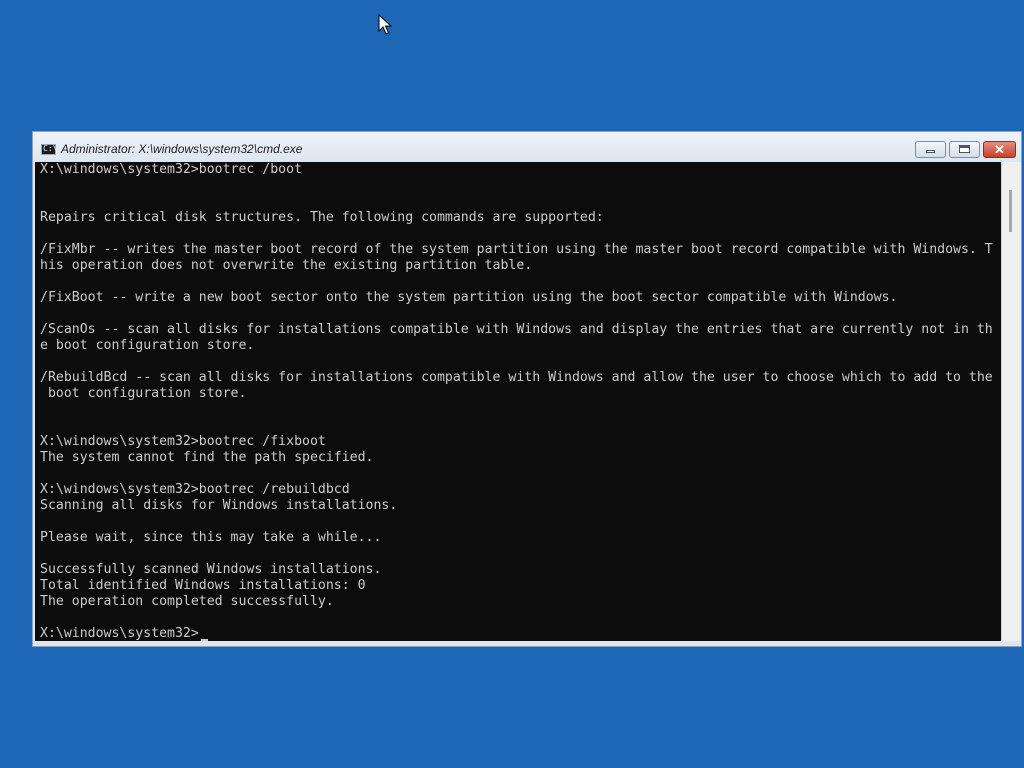 The width and height of the screenshot is (1024, 768). What do you see at coordinates (385, 24) in the screenshot?
I see `mouse-pointer-icon` at bounding box center [385, 24].